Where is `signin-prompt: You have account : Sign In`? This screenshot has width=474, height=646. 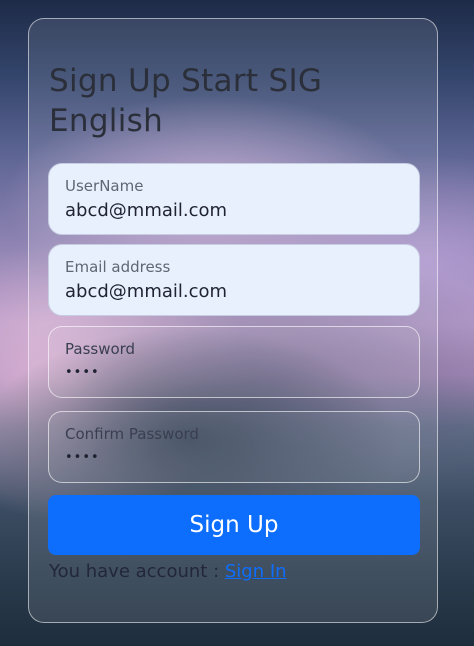
signin-prompt: You have account : Sign In is located at coordinates (168, 571).